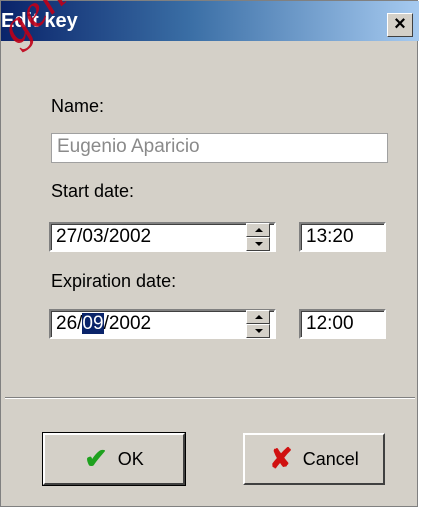 The width and height of the screenshot is (421, 510). I want to click on checkmark-icon: ✔, so click(96, 458).